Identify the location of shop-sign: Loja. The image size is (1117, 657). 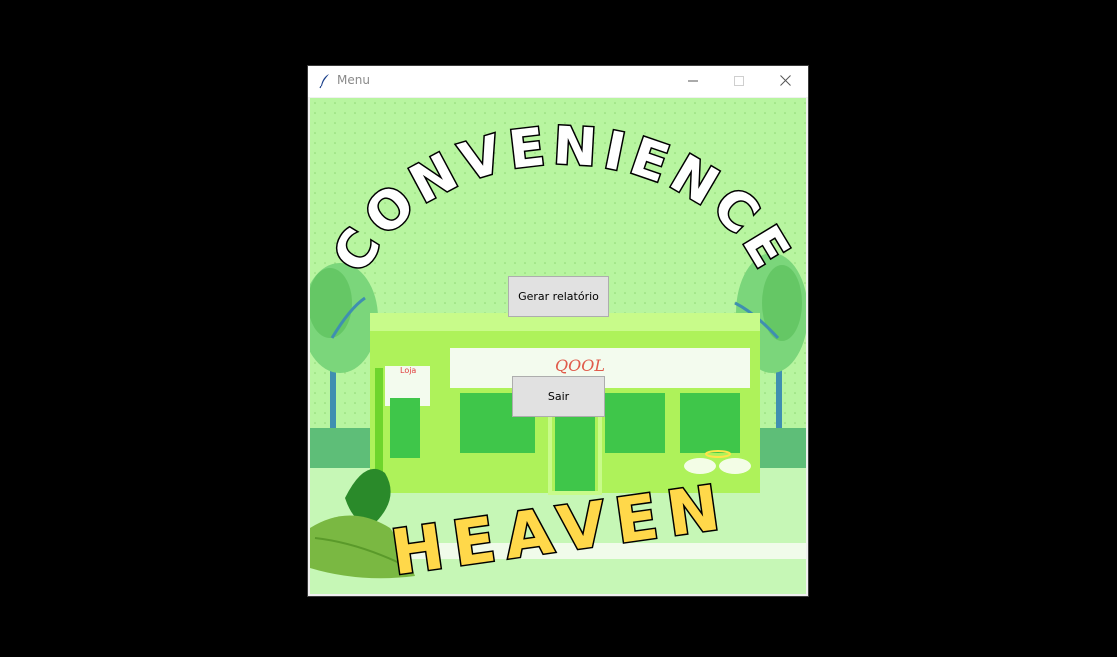
(408, 370).